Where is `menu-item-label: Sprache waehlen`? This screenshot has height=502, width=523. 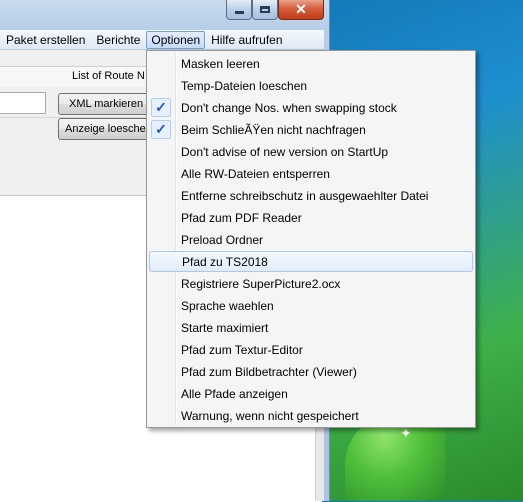 menu-item-label: Sprache waehlen is located at coordinates (227, 305).